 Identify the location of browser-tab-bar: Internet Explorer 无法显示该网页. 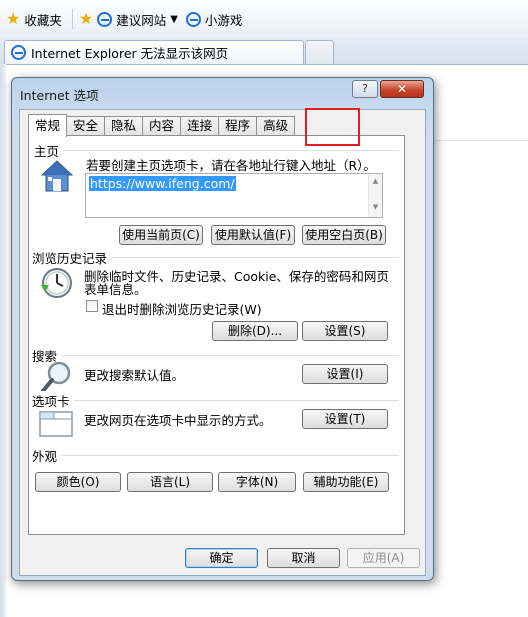
(264, 51).